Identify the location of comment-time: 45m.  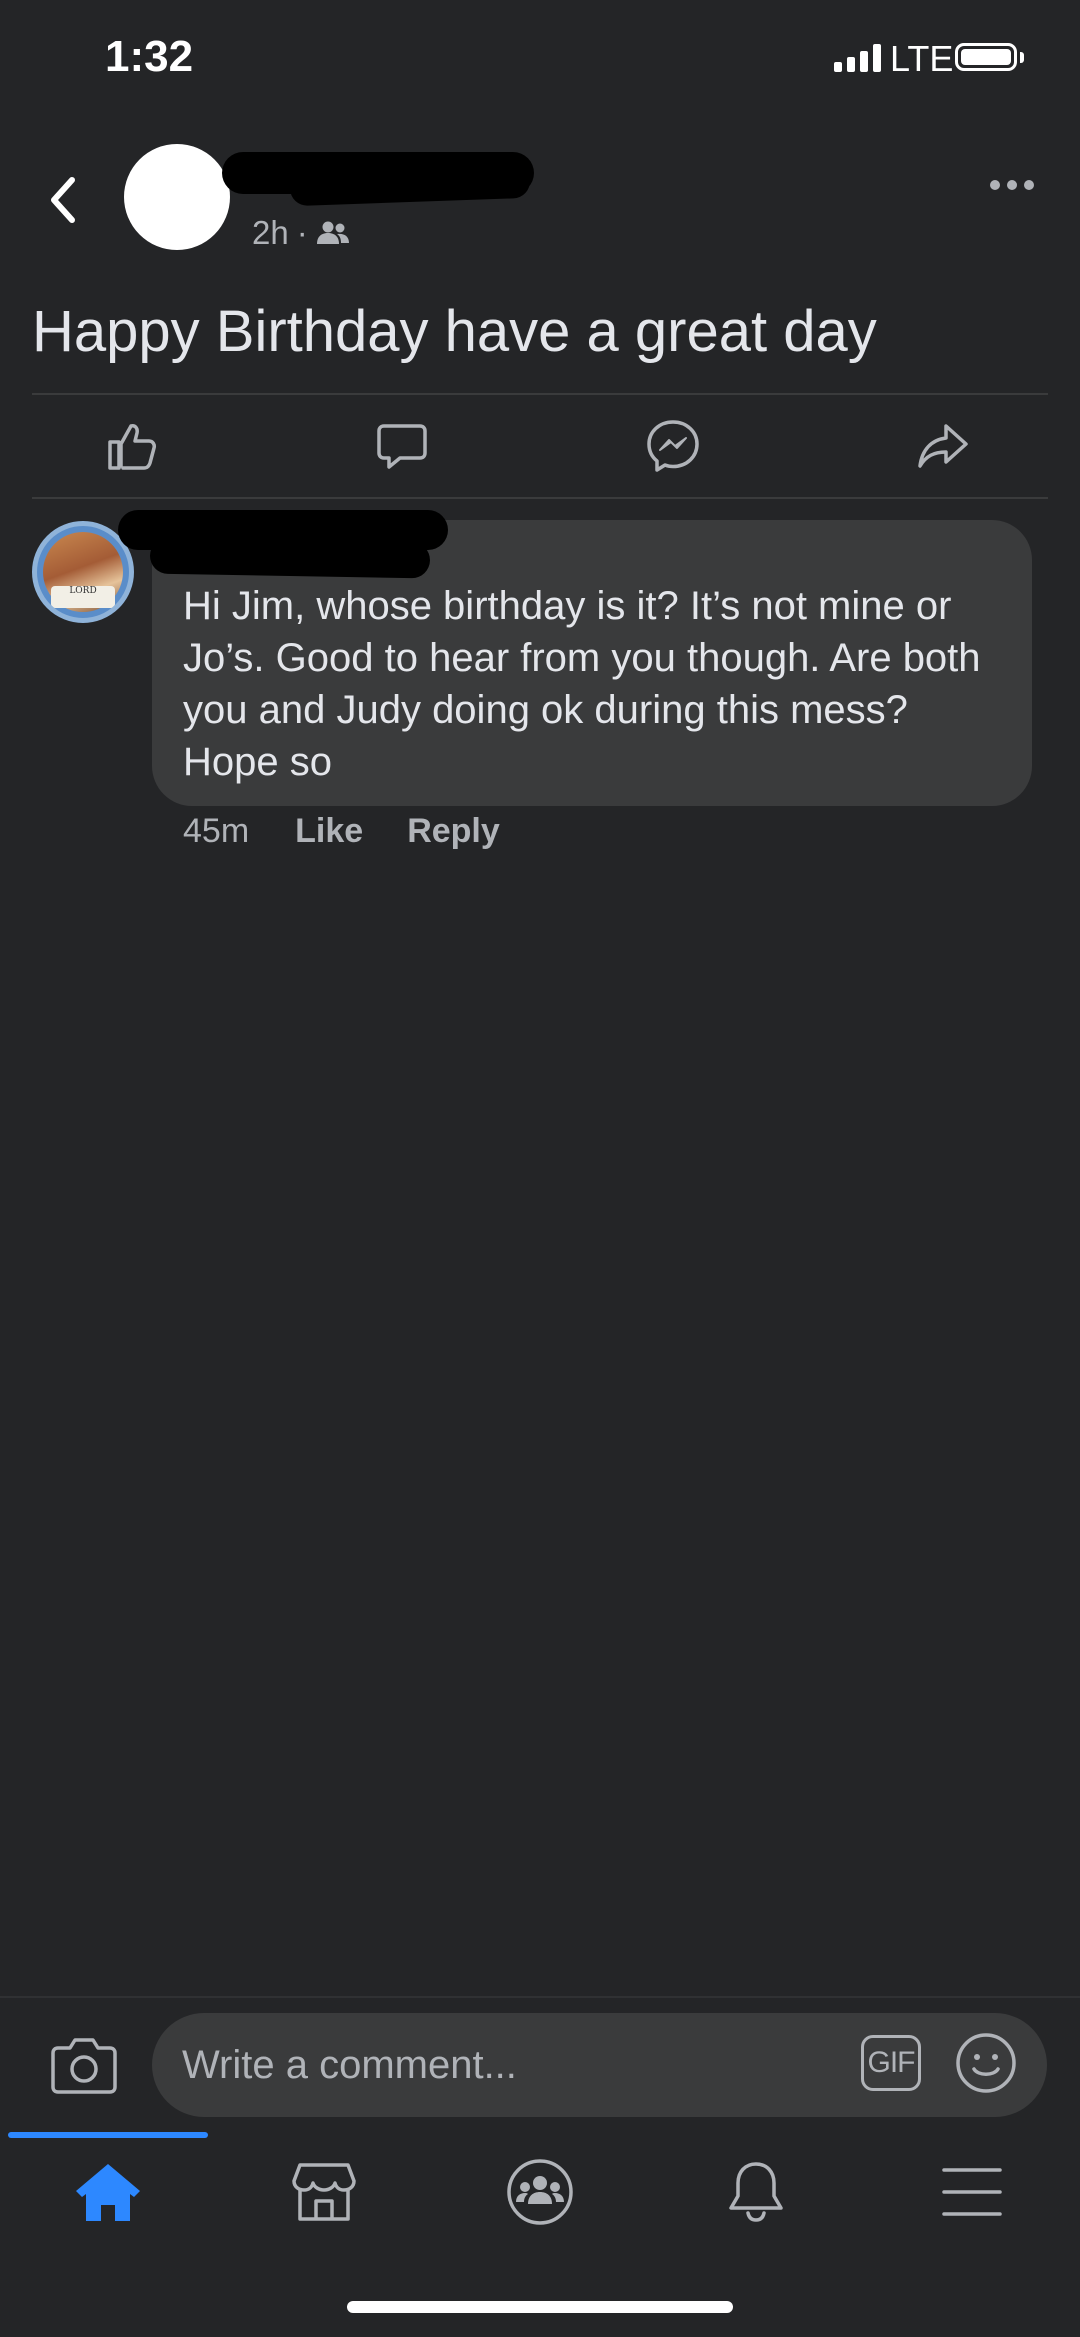
(216, 831).